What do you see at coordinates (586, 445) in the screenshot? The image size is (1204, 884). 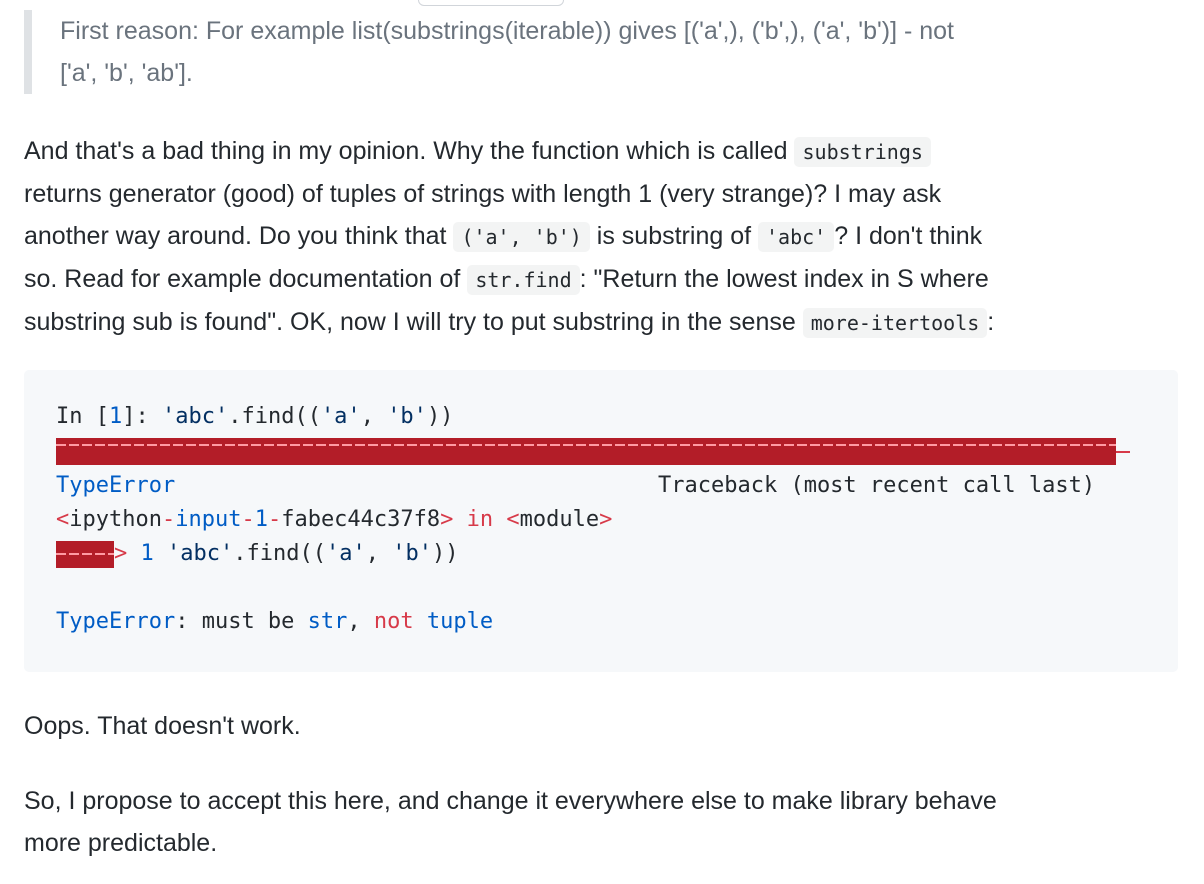 I see `error-separator-dashes` at bounding box center [586, 445].